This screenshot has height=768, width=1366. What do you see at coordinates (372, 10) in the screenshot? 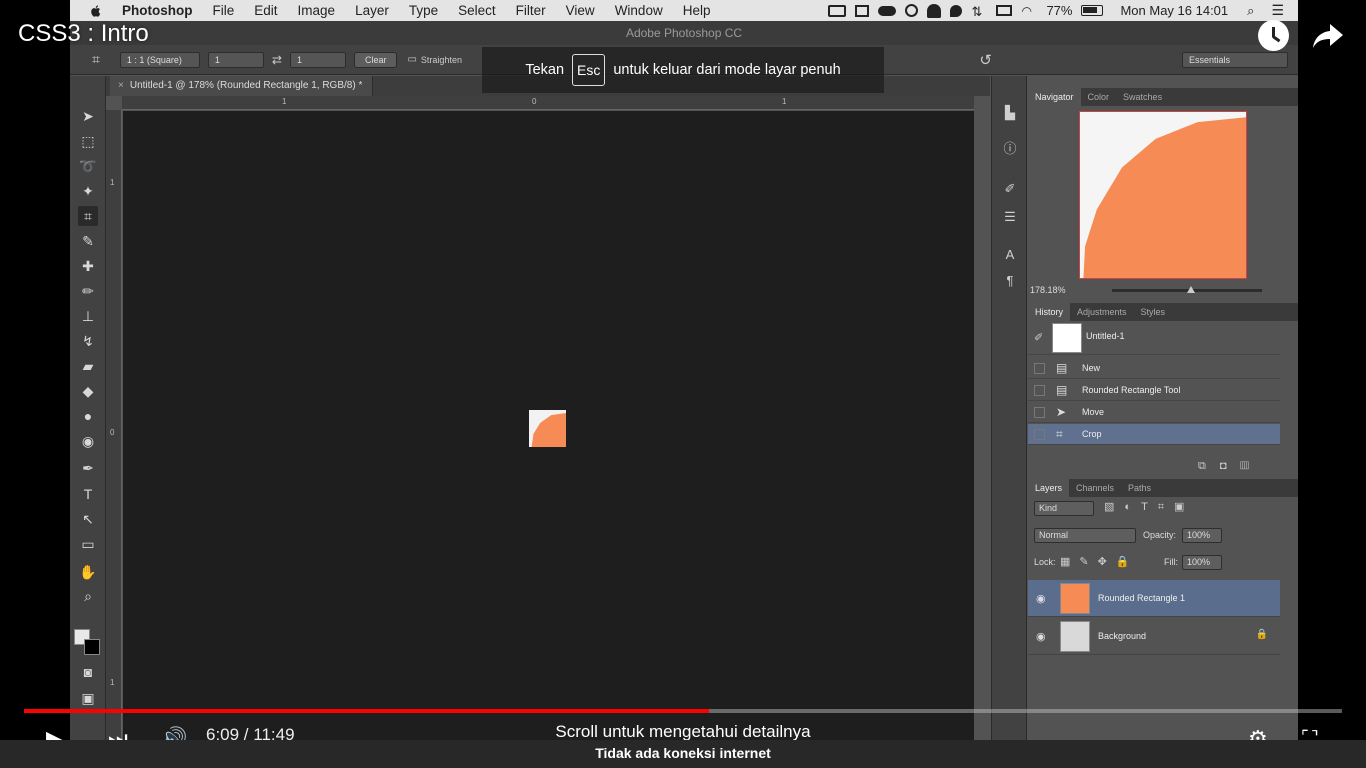
I see `menu-layer: Layer` at bounding box center [372, 10].